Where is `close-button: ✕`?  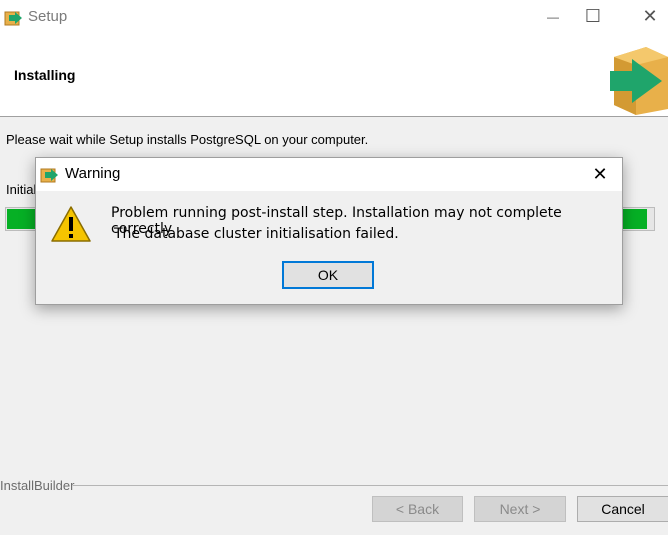
close-button: ✕ is located at coordinates (647, 16).